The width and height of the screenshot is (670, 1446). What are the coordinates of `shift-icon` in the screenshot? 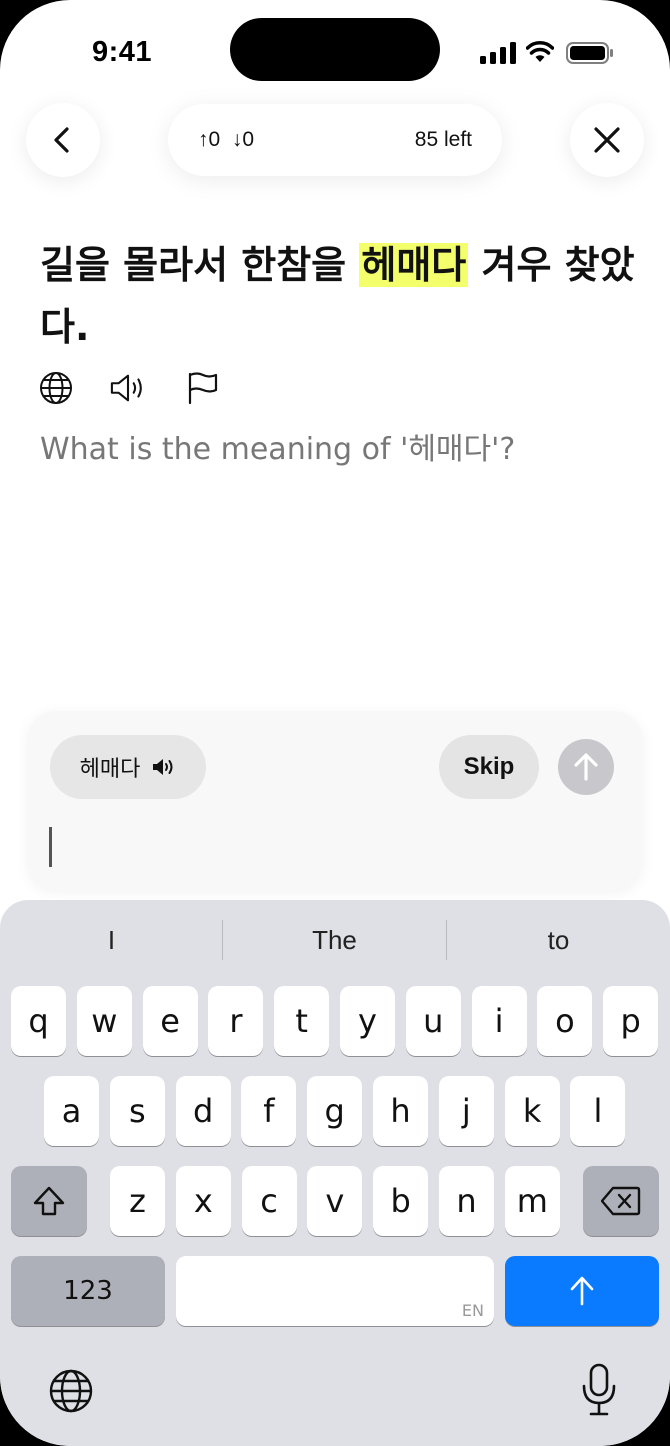 It's located at (49, 1201).